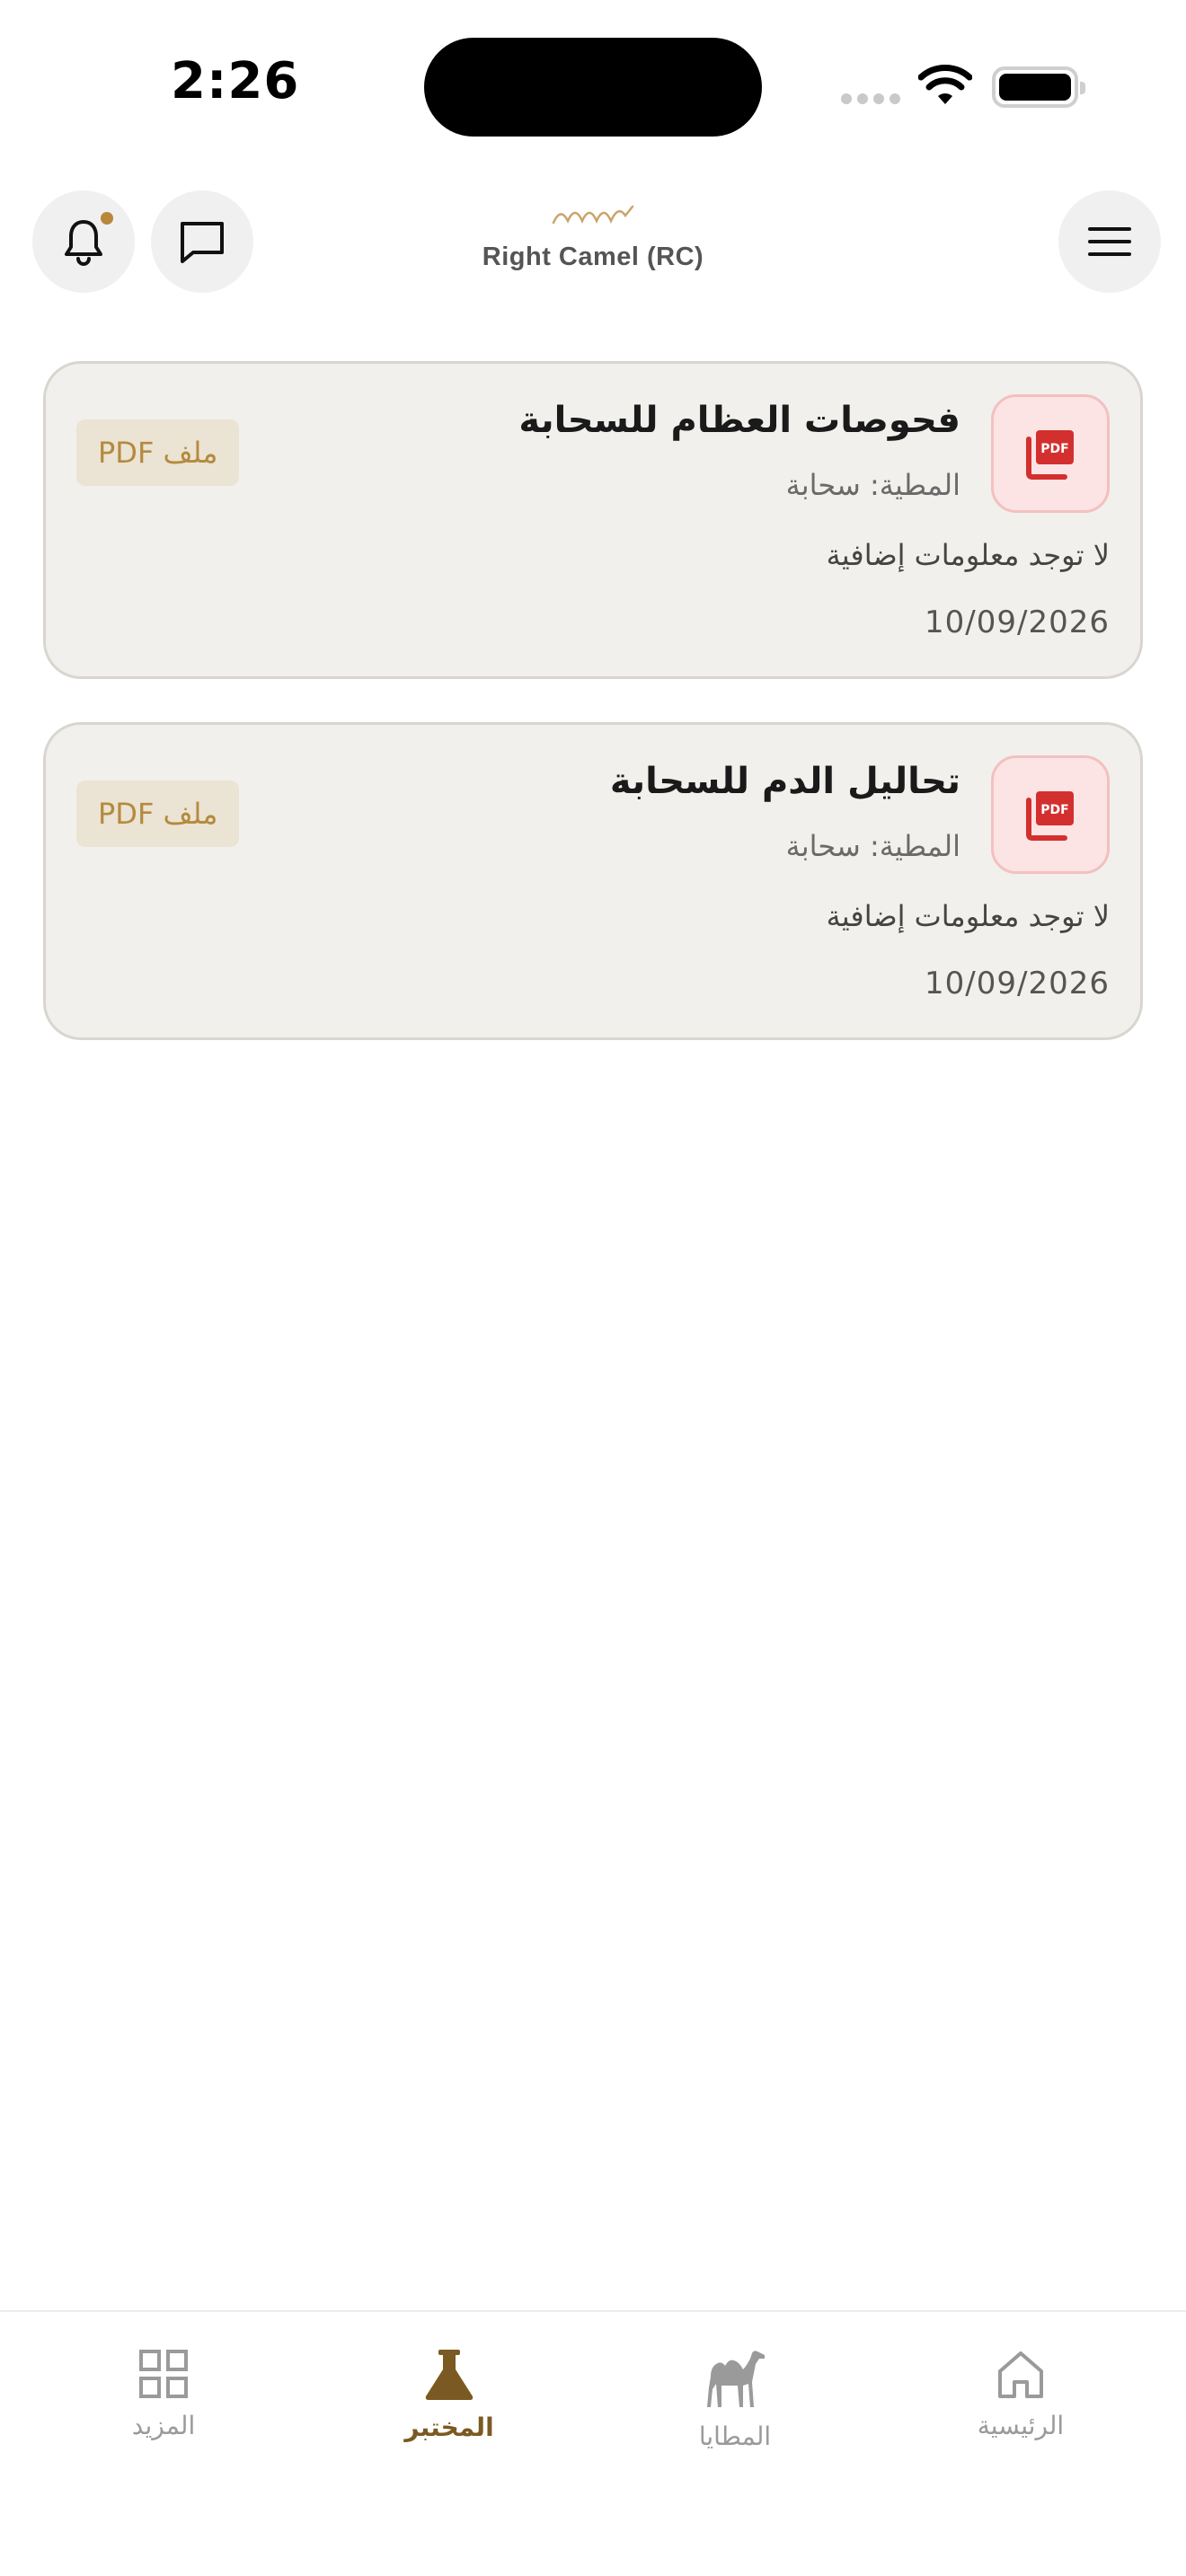 This screenshot has height=2576, width=1186. What do you see at coordinates (1021, 2425) in the screenshot?
I see `nav-label: الرئيسية` at bounding box center [1021, 2425].